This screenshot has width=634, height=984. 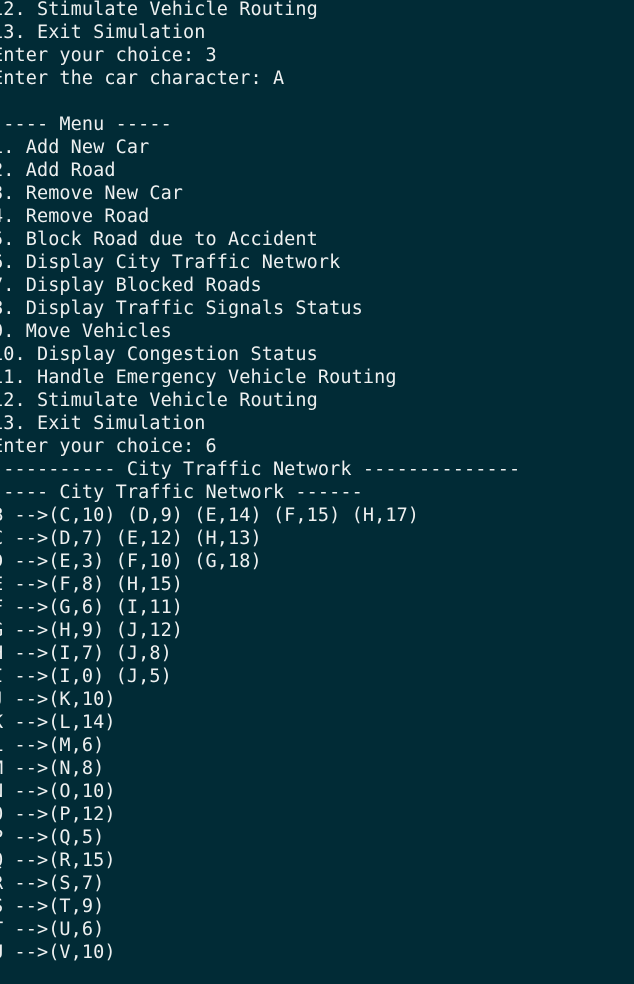 What do you see at coordinates (58, 952) in the screenshot?
I see `terminal-line: U -->(V,10)` at bounding box center [58, 952].